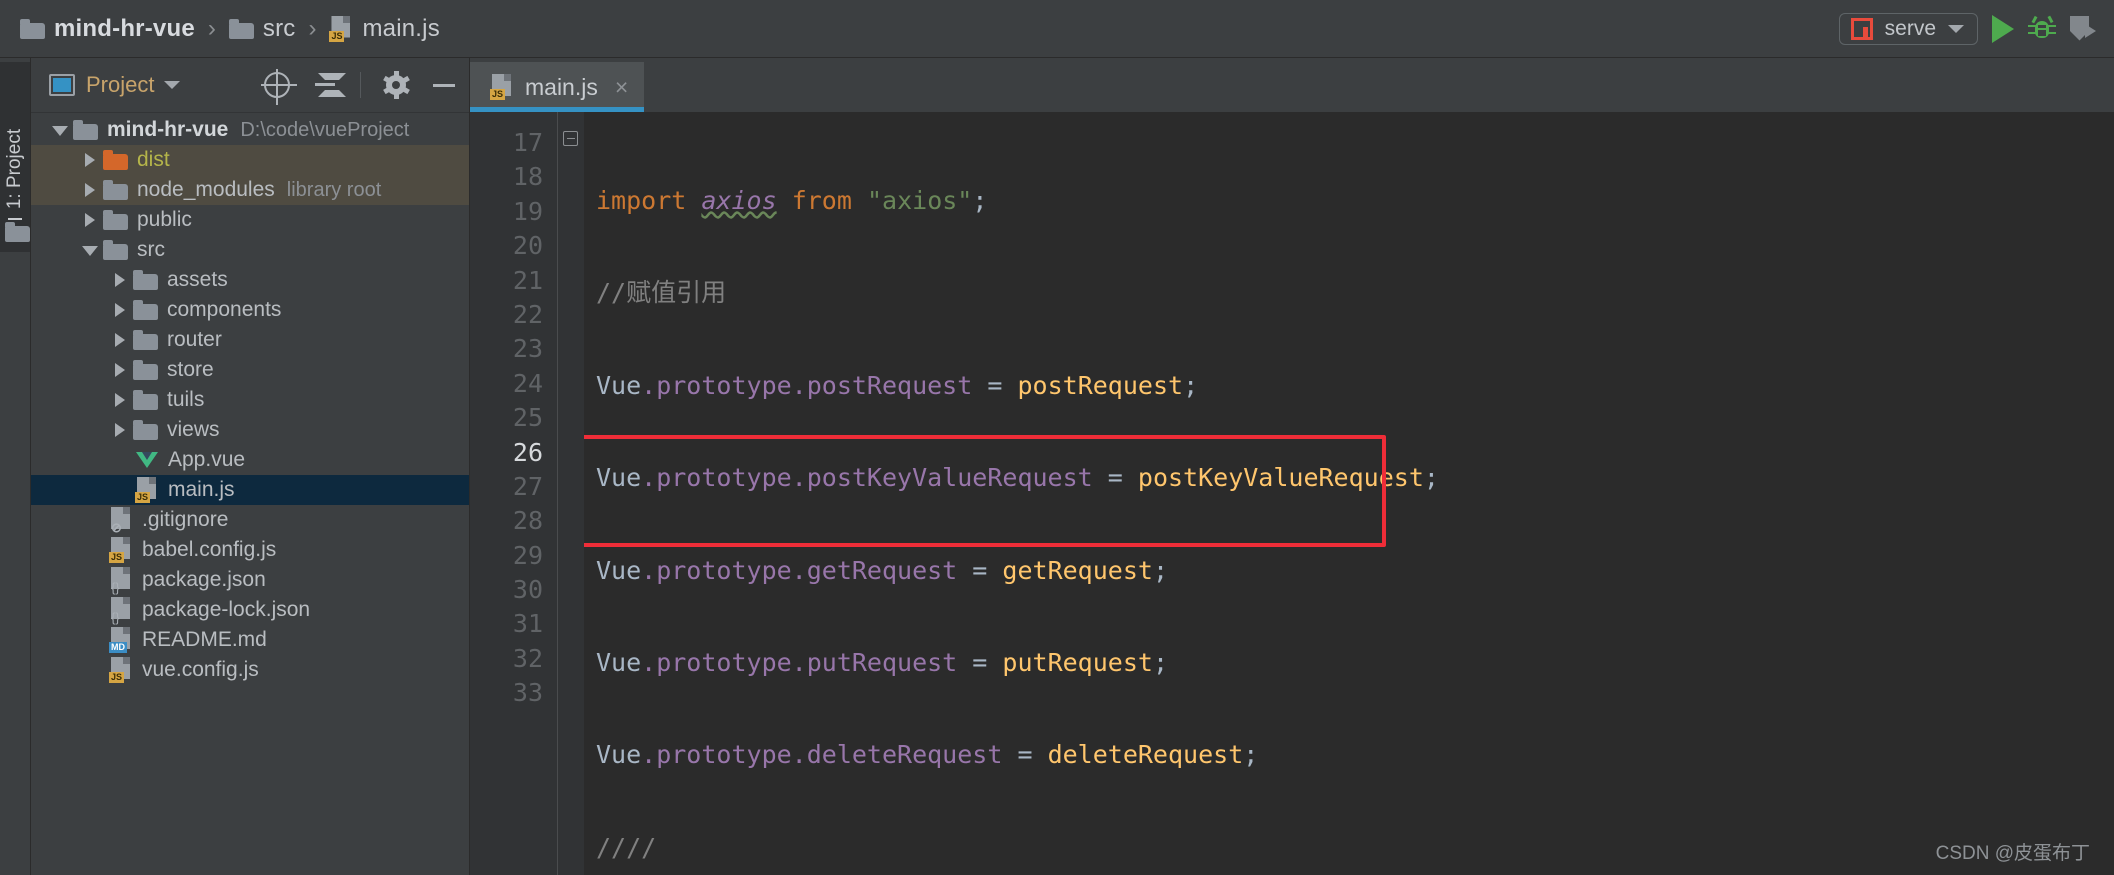  I want to click on editor-tab-main-js: JS main.js ×, so click(557, 87).